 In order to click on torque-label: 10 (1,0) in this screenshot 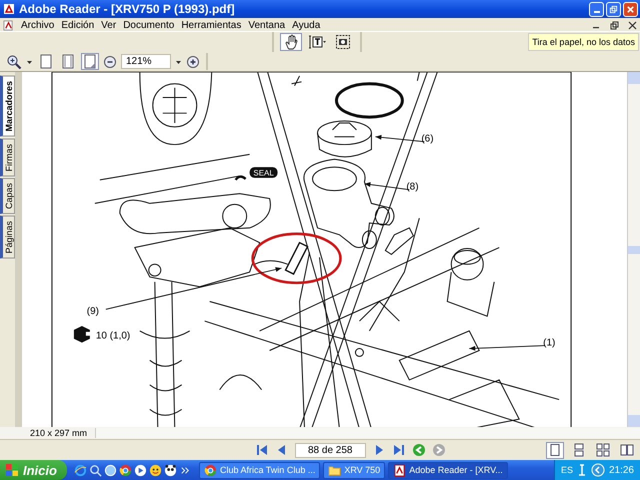, I will do `click(113, 336)`.